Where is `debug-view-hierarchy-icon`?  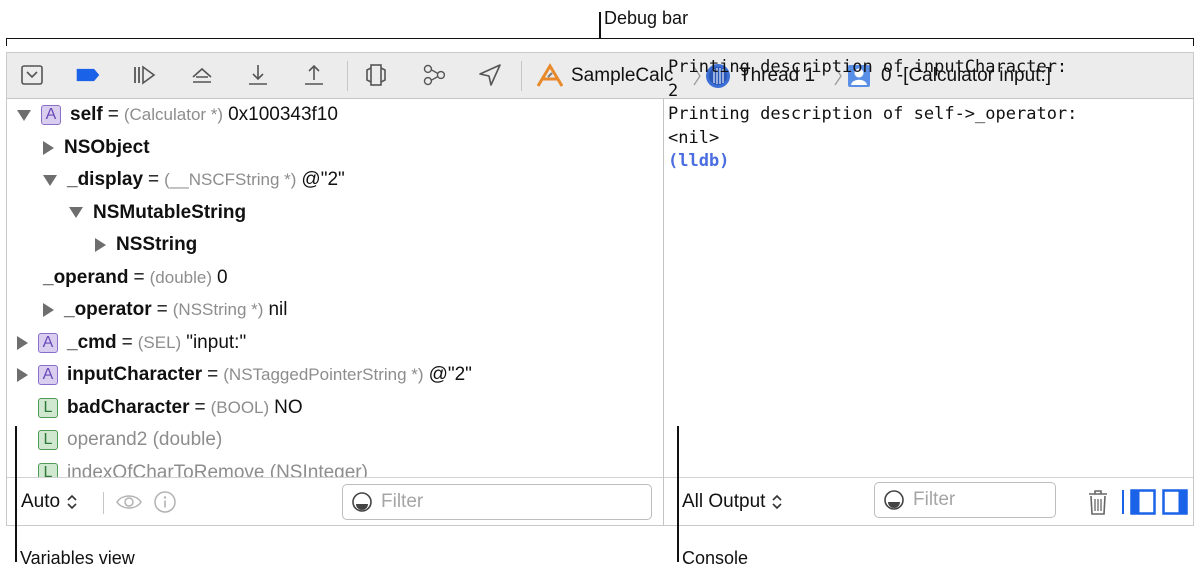 debug-view-hierarchy-icon is located at coordinates (376, 75).